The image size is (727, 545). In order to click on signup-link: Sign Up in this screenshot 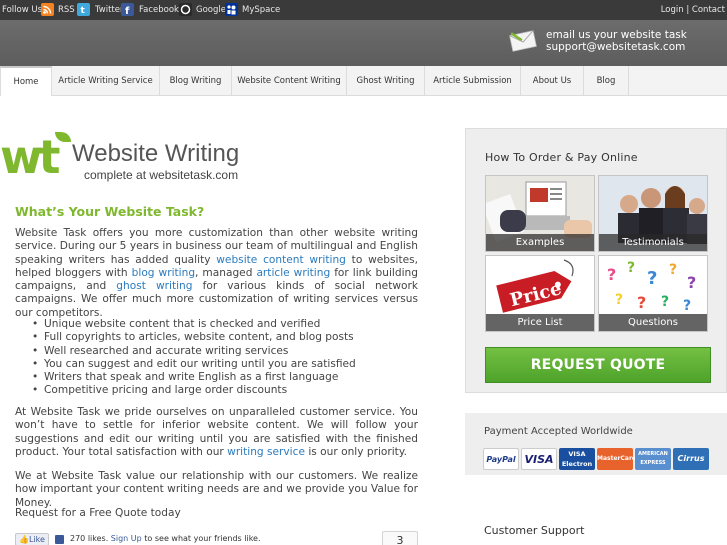, I will do `click(126, 538)`.